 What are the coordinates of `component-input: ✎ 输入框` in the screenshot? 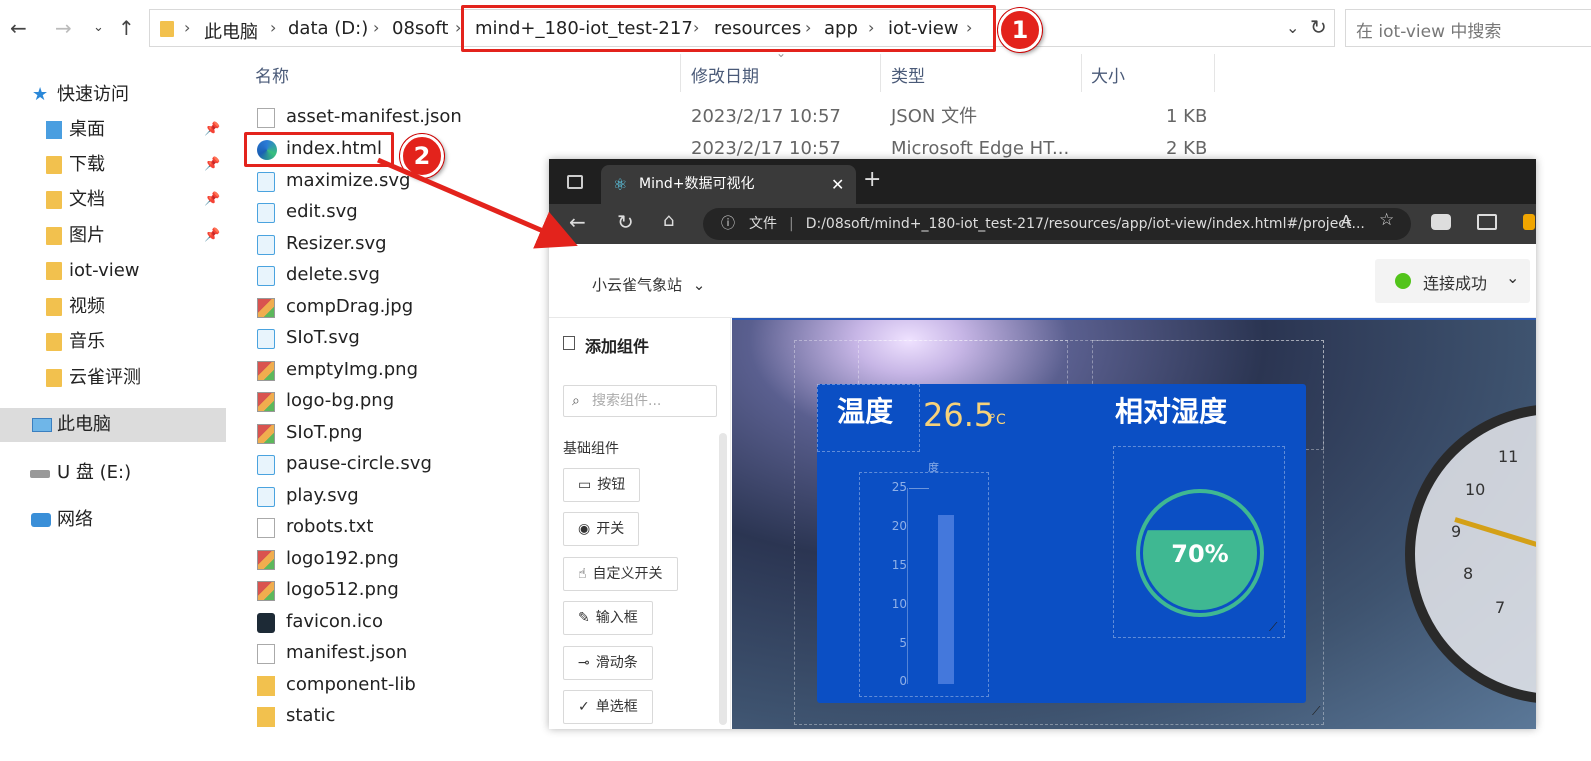 It's located at (608, 618).